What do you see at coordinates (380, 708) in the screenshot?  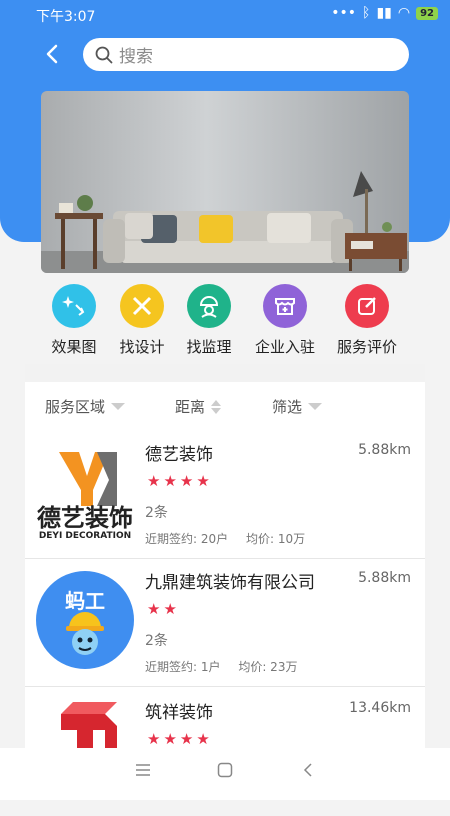 I see `company-distance: 13.46km` at bounding box center [380, 708].